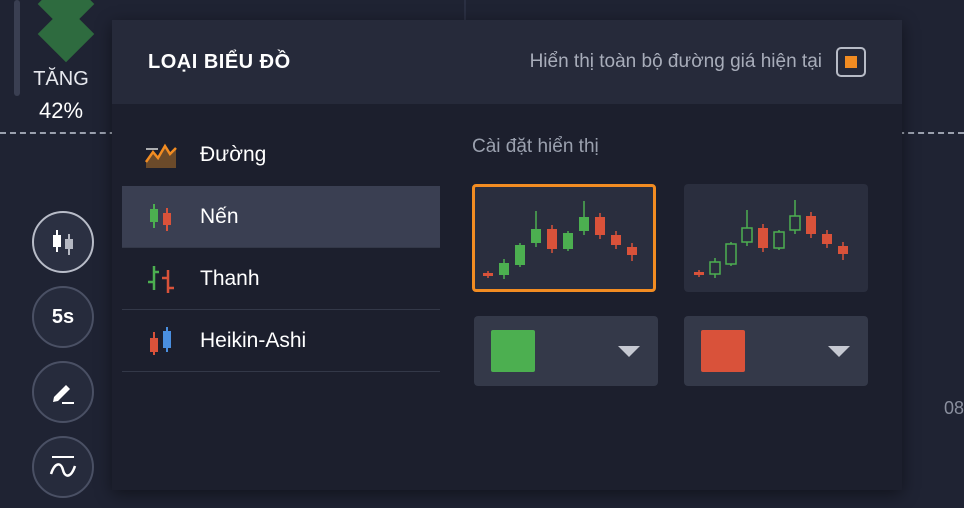 This screenshot has width=964, height=508. What do you see at coordinates (723, 351) in the screenshot?
I see `down-color-swatch` at bounding box center [723, 351].